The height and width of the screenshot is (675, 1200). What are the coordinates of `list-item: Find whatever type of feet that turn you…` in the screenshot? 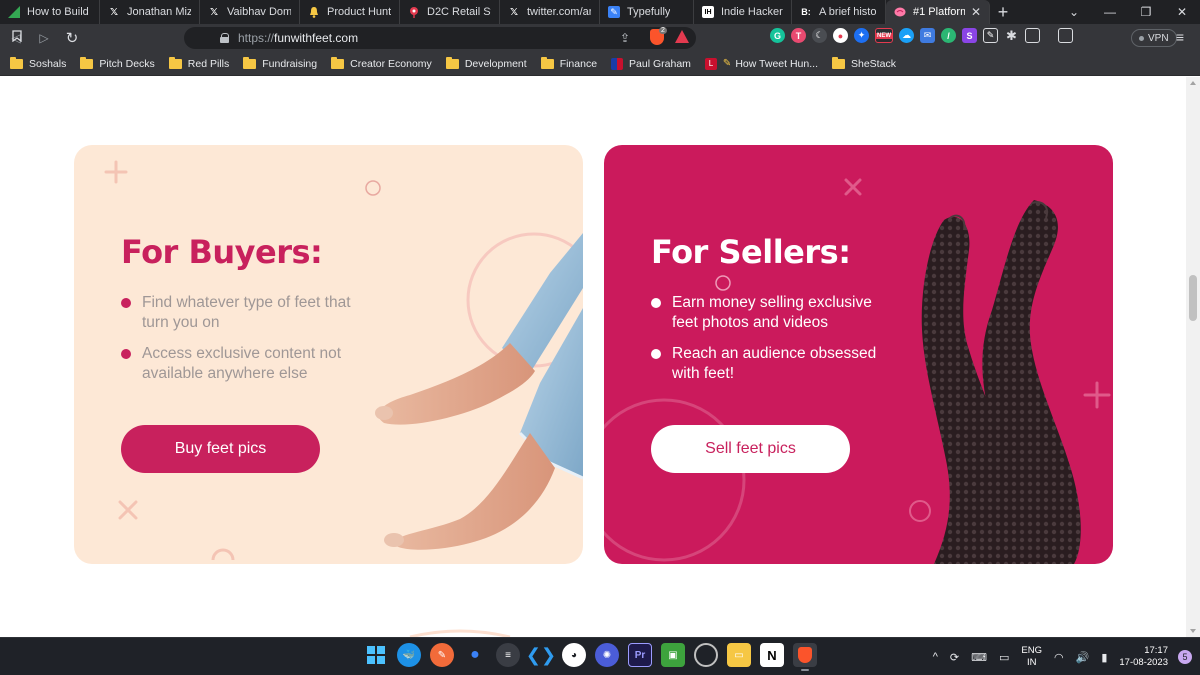 It's located at (246, 313).